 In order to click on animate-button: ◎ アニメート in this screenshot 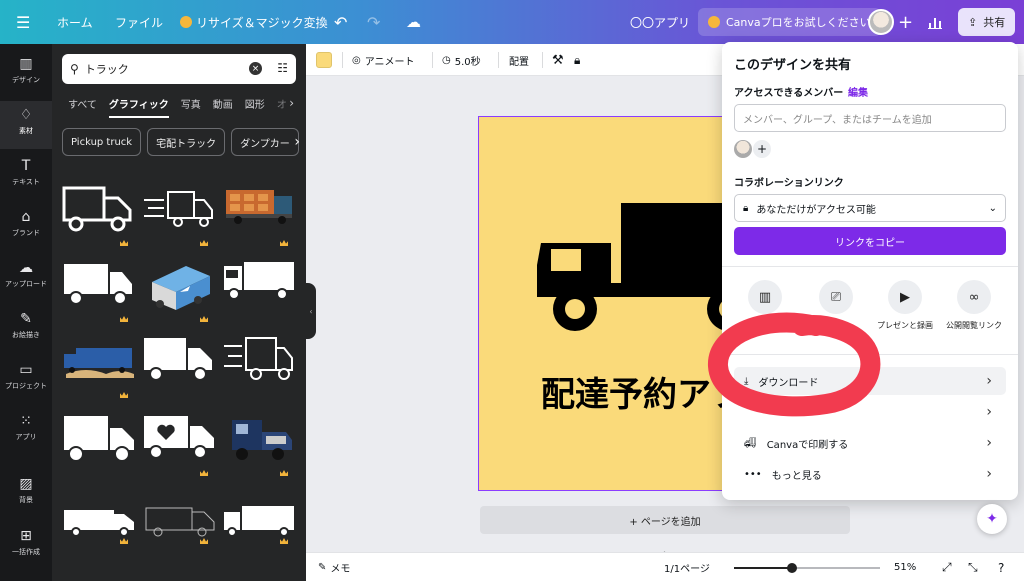, I will do `click(383, 60)`.